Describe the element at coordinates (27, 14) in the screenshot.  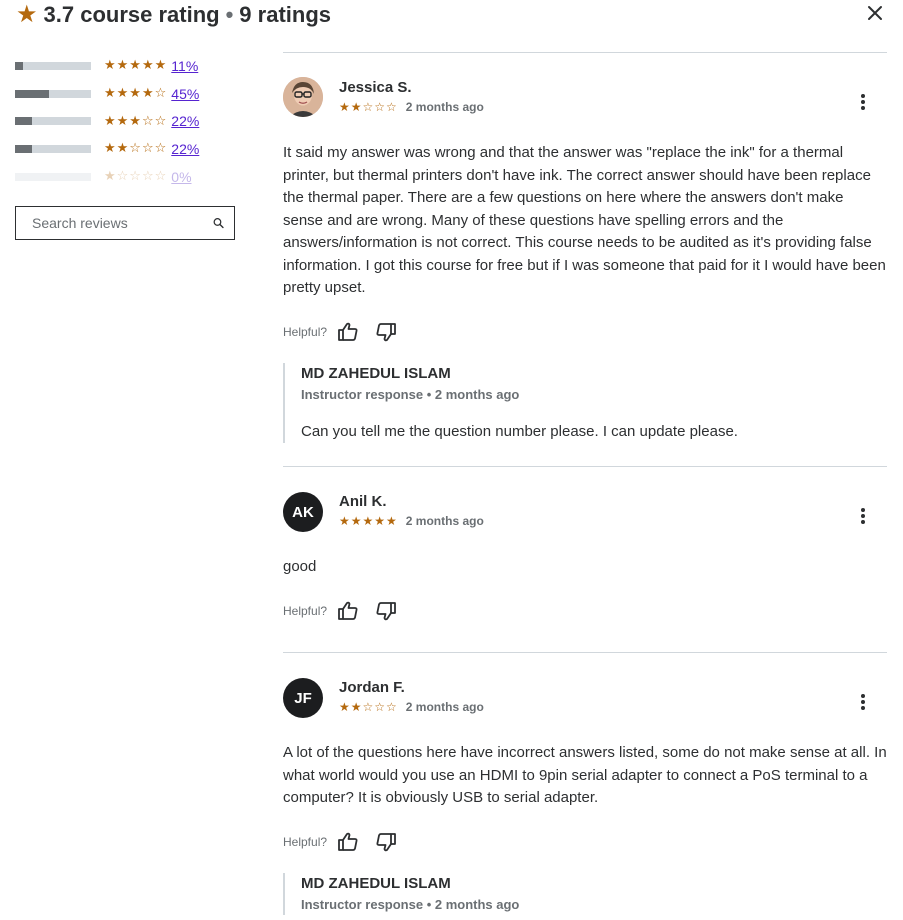
I see `star-icon: ★` at that location.